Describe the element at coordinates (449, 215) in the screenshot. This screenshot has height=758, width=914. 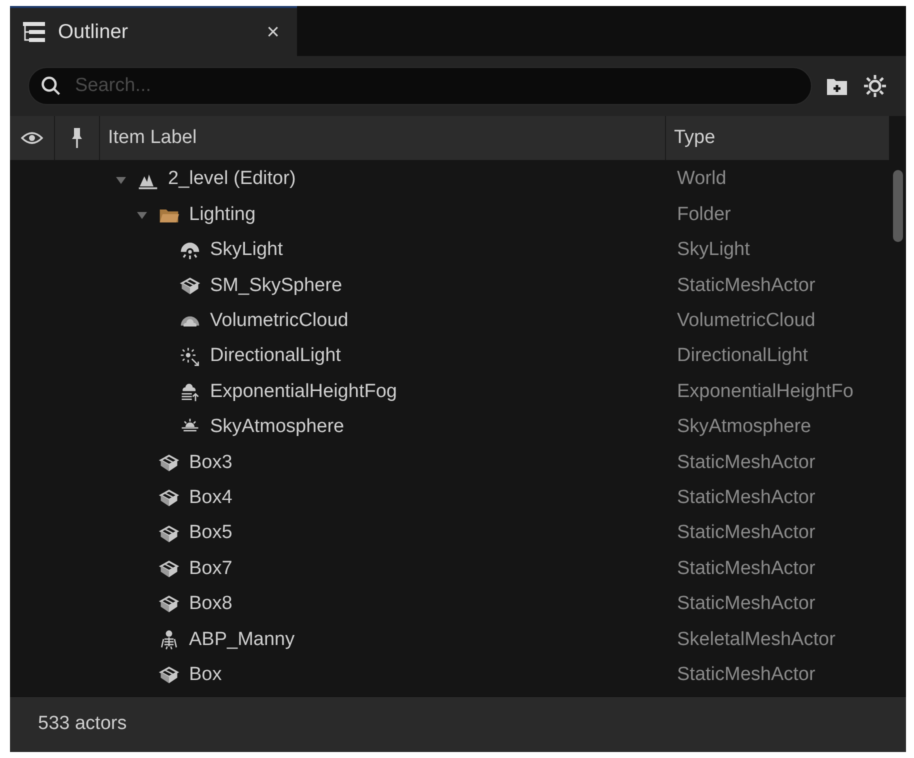
I see `outliner-row: Lighting Folder` at that location.